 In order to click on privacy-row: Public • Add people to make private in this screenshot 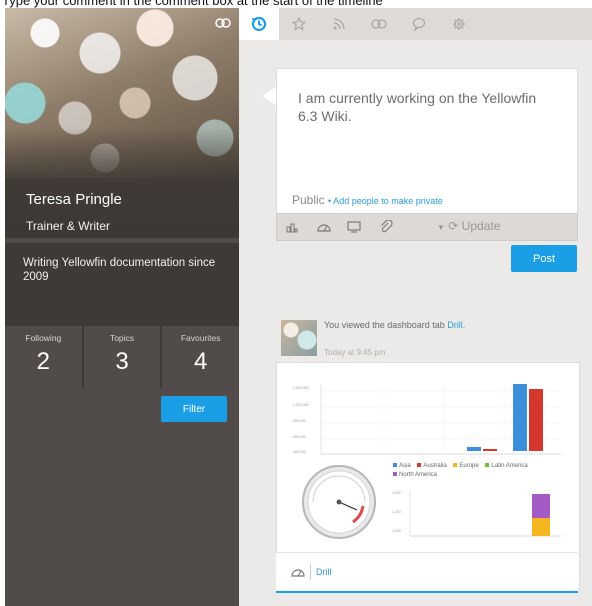, I will do `click(367, 200)`.